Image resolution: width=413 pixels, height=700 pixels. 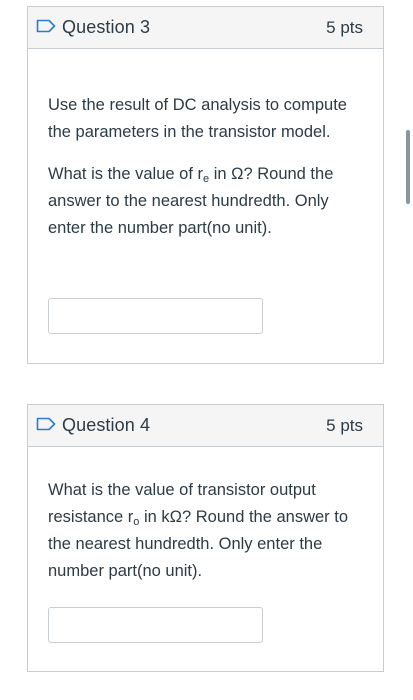 I want to click on question-title: Question 4, so click(x=106, y=425).